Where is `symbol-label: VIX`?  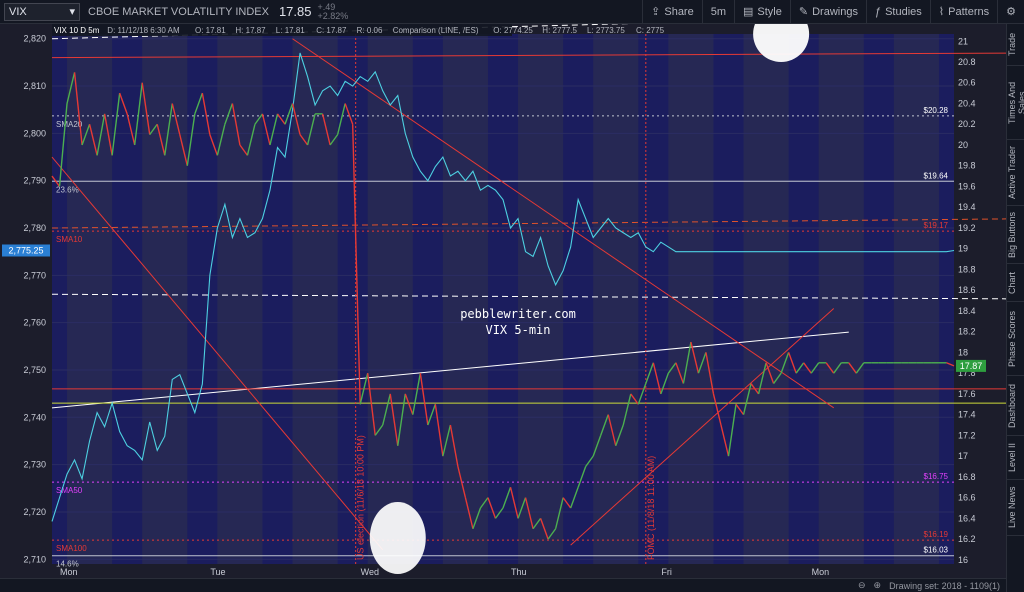
symbol-label: VIX is located at coordinates (18, 11).